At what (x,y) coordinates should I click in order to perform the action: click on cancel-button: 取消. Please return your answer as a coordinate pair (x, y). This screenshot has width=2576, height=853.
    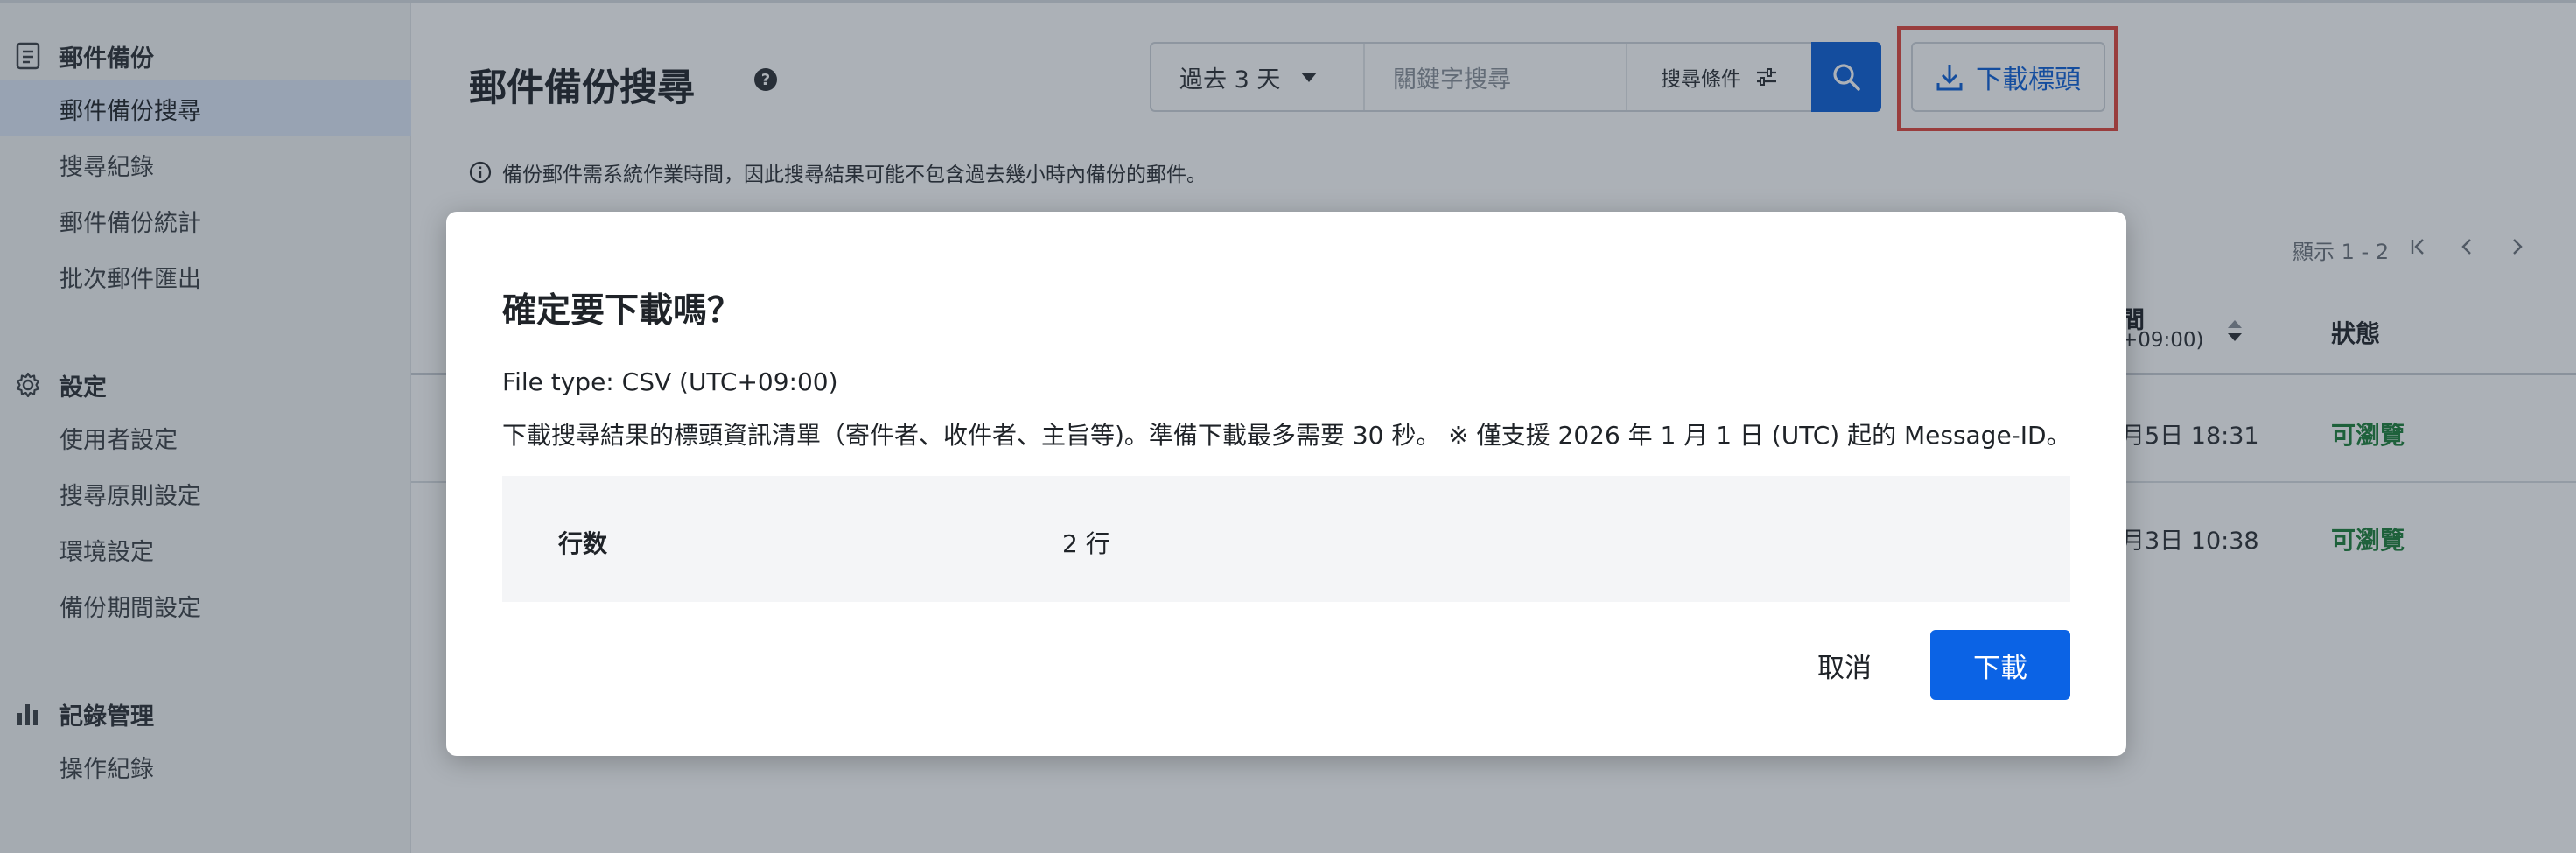
    Looking at the image, I should click on (1844, 665).